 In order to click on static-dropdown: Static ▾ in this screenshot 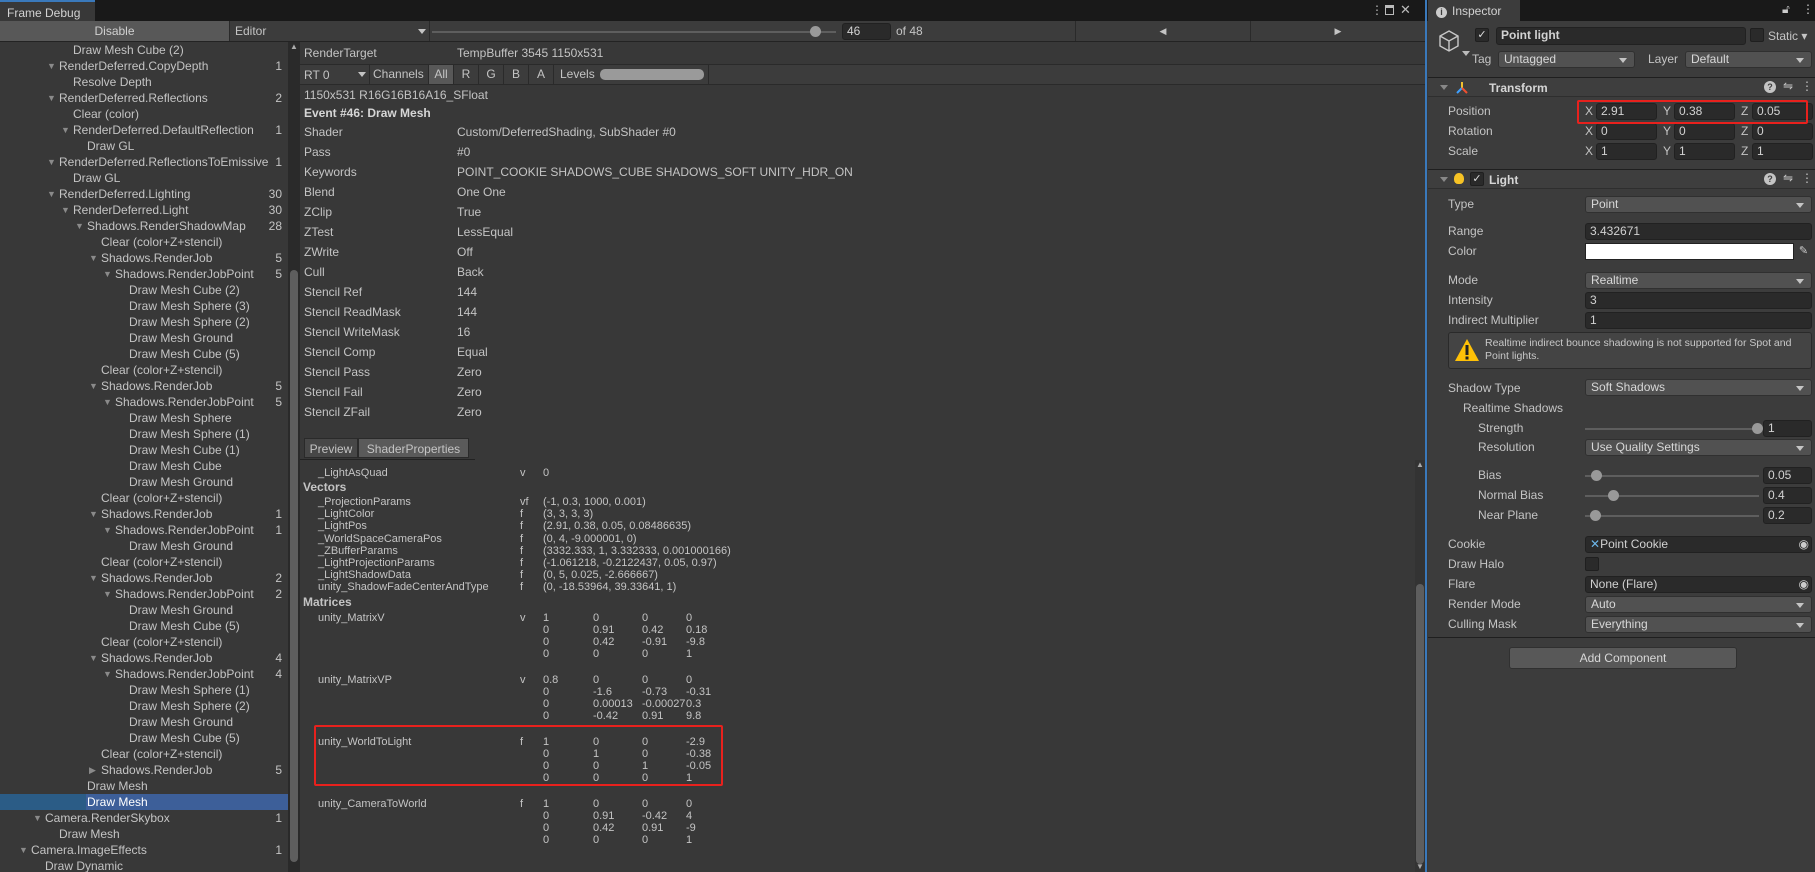, I will do `click(1787, 36)`.